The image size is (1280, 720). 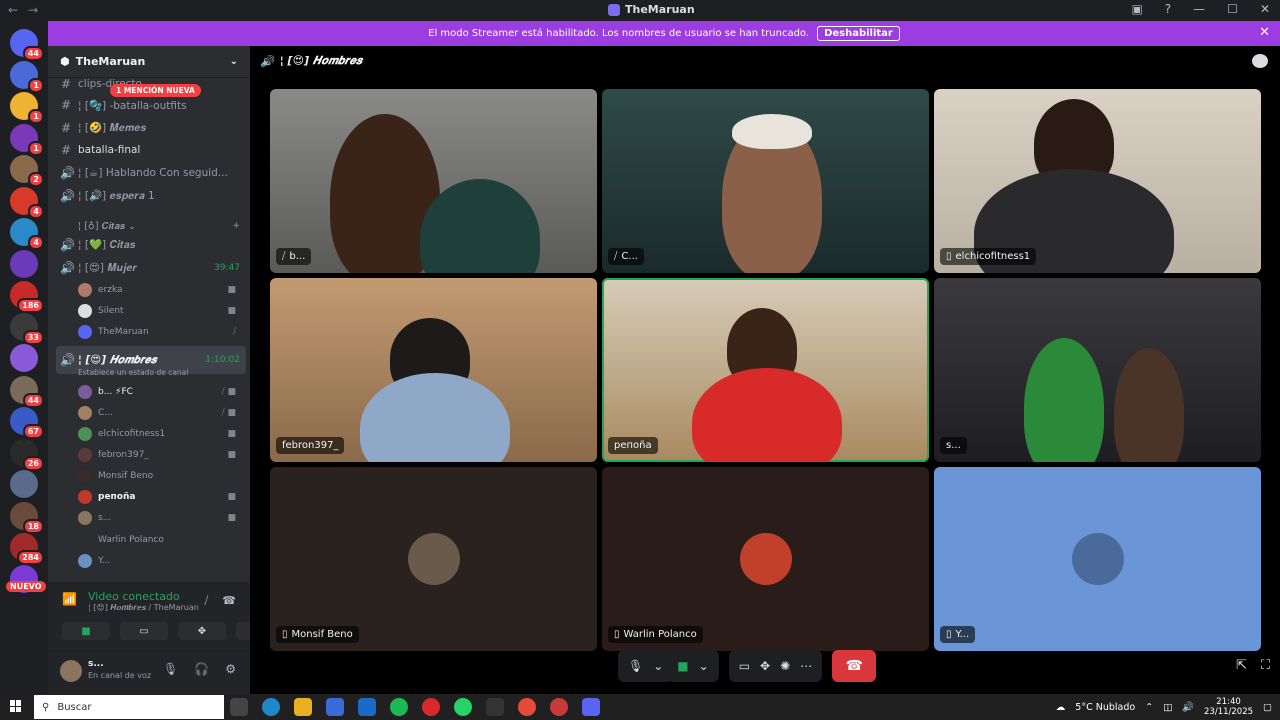 What do you see at coordinates (151, 105) in the screenshot?
I see `channel-item: # ¦ [🫧] -batalla-outfits` at bounding box center [151, 105].